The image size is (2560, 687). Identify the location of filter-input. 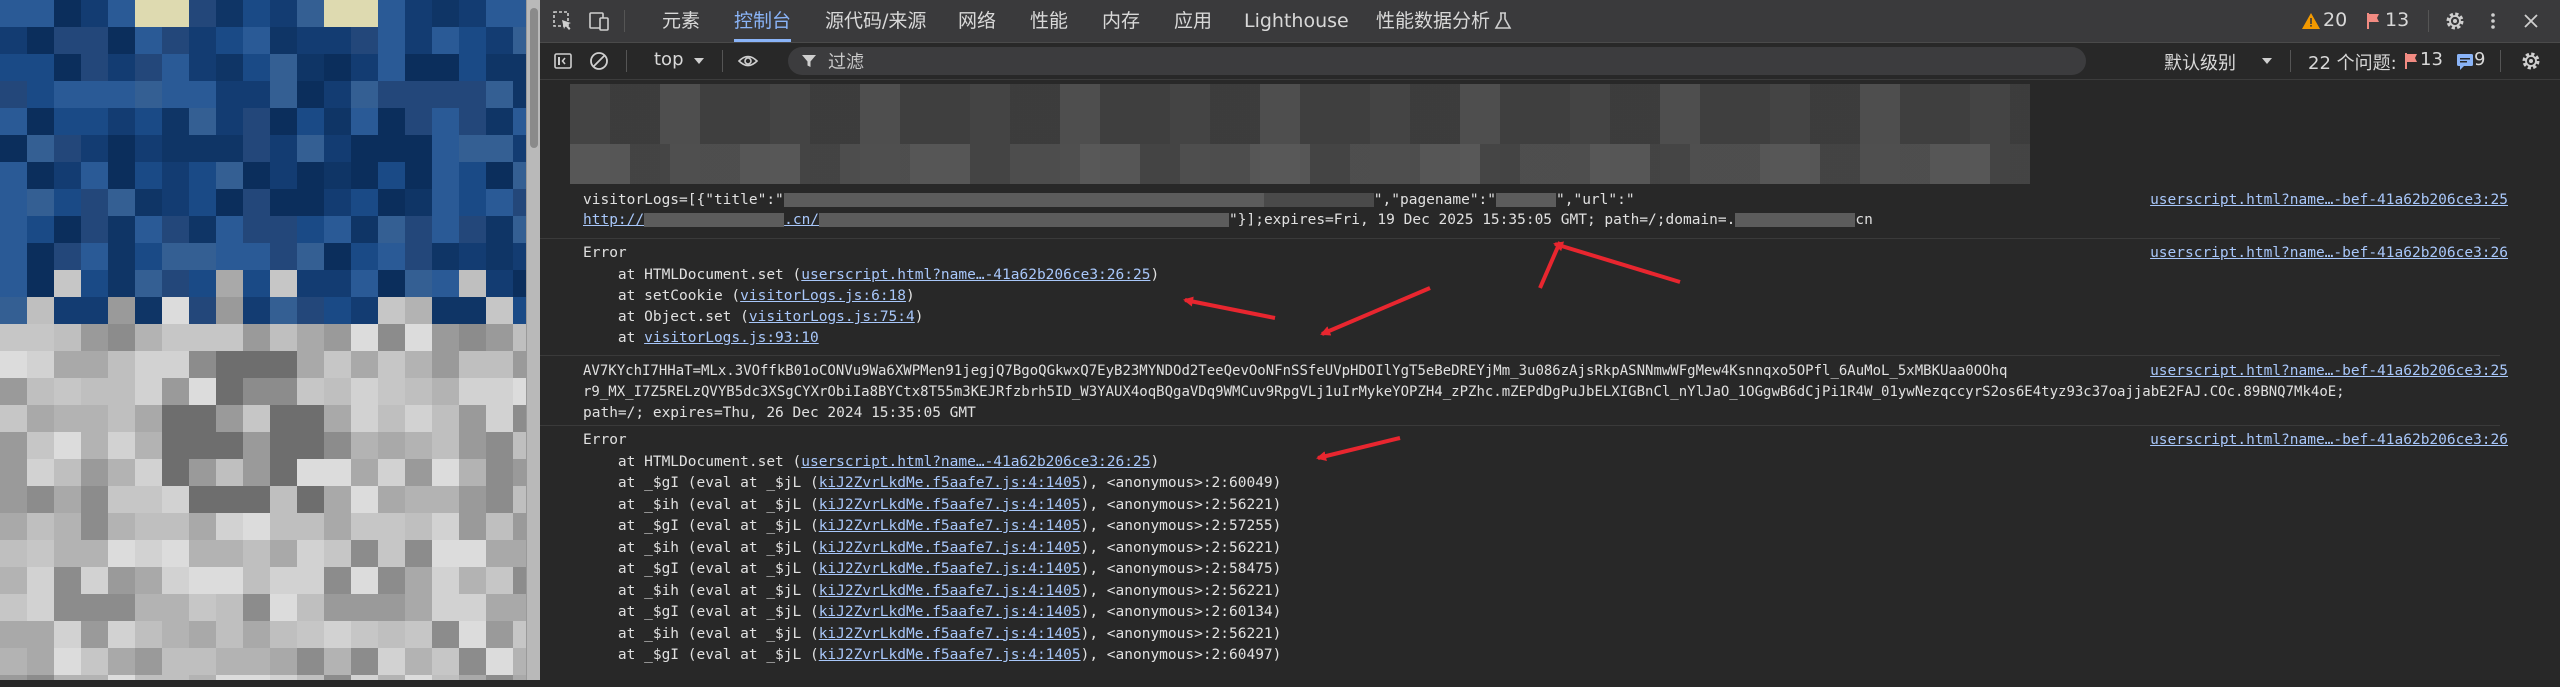
(1448, 62).